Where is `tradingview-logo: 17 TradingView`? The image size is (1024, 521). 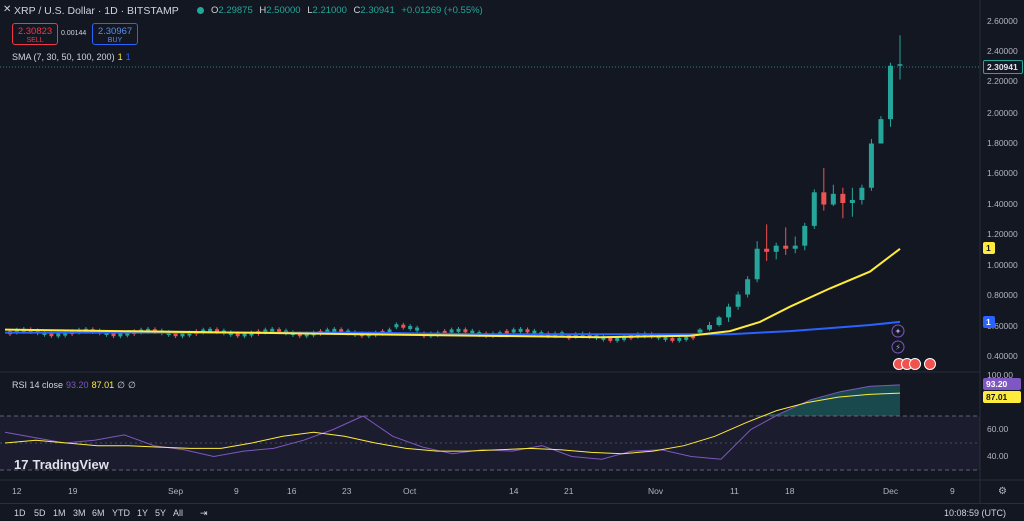 tradingview-logo: 17 TradingView is located at coordinates (61, 464).